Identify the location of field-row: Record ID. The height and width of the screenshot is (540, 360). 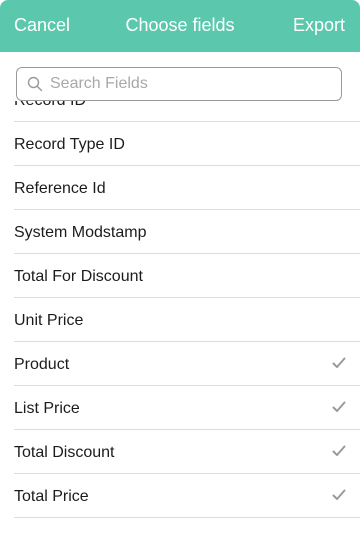
(180, 111).